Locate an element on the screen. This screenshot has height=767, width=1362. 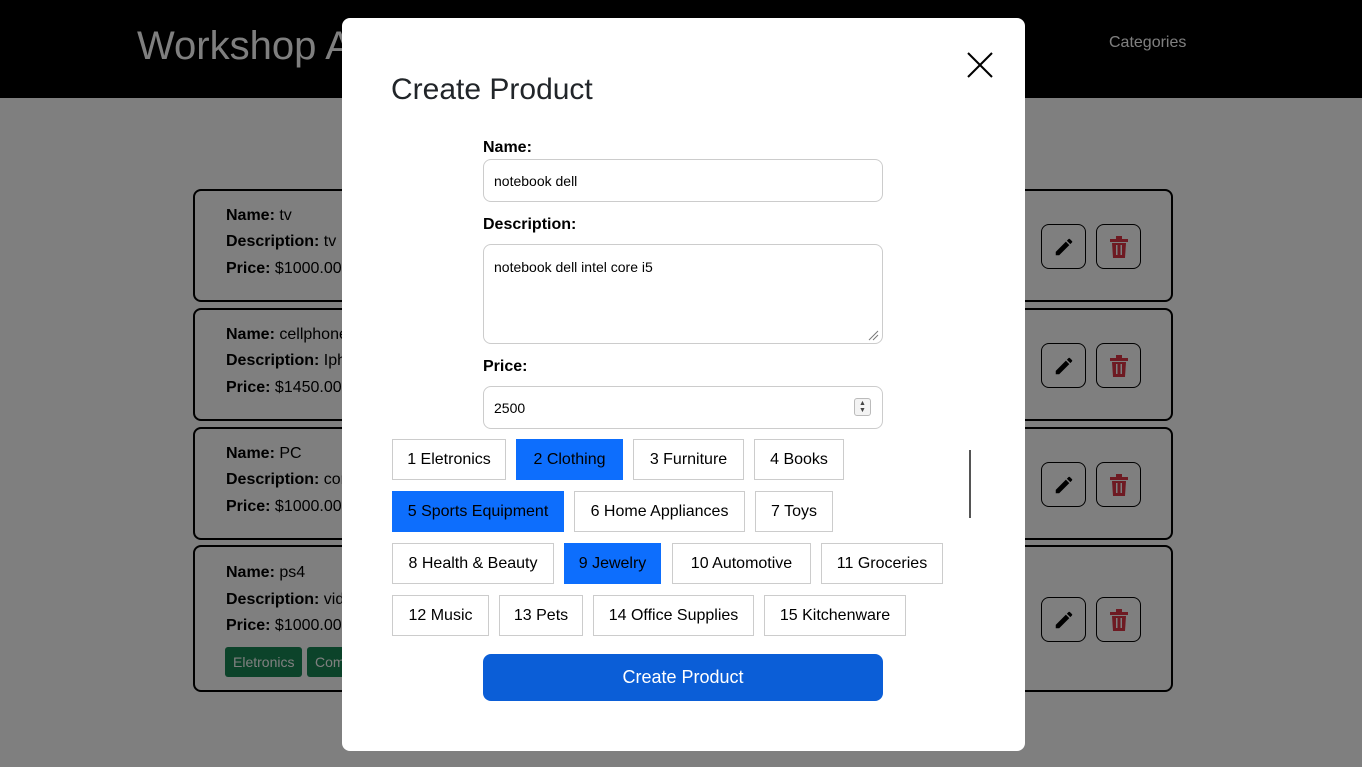
category-button: 7 Toys is located at coordinates (794, 511).